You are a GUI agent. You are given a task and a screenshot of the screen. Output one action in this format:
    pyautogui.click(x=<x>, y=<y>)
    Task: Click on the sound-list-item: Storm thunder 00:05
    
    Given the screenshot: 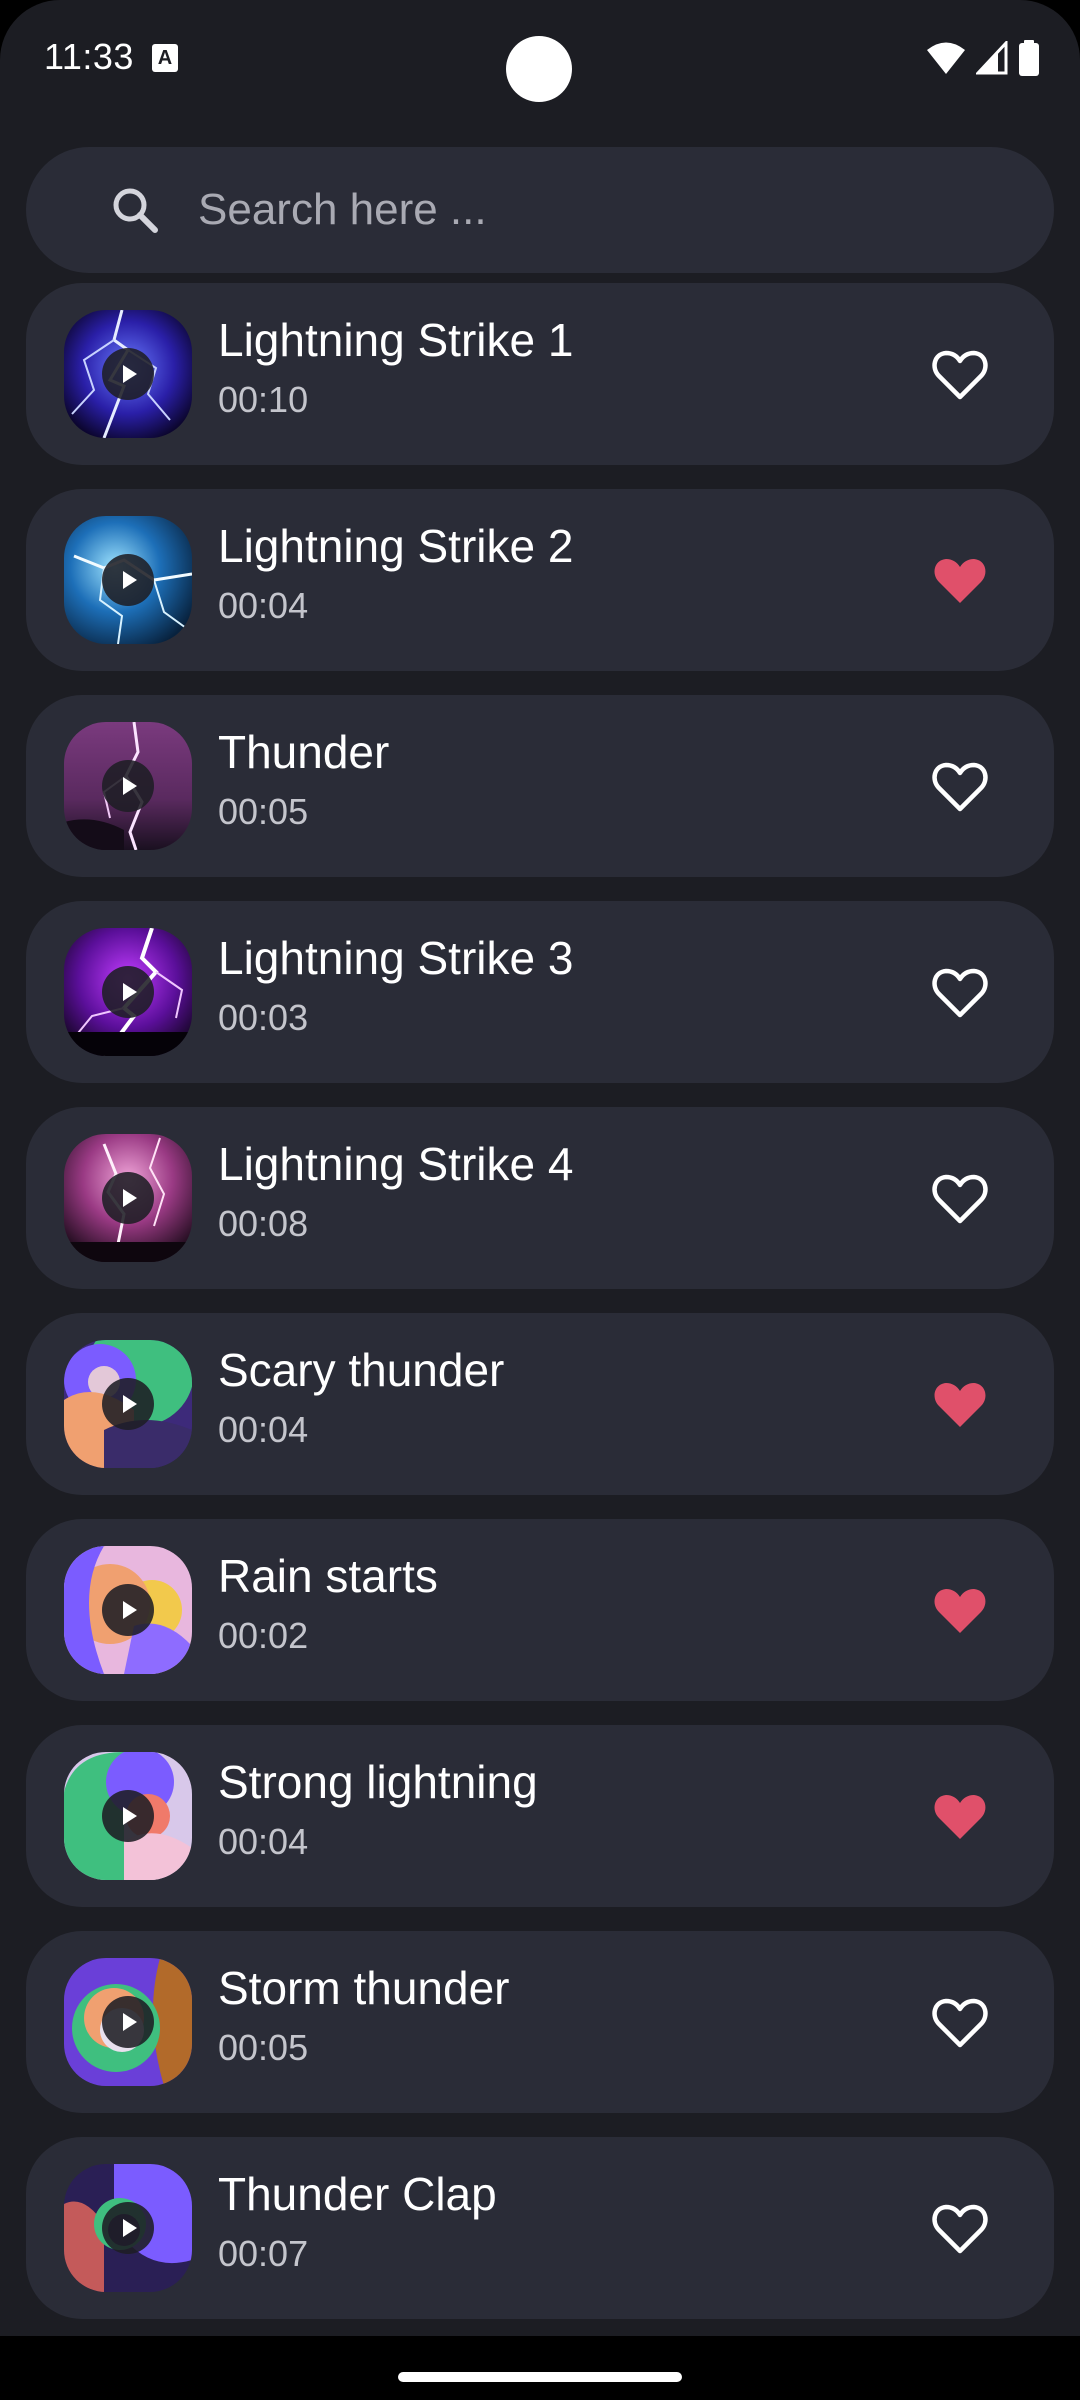 What is the action you would take?
    pyautogui.click(x=540, y=2022)
    